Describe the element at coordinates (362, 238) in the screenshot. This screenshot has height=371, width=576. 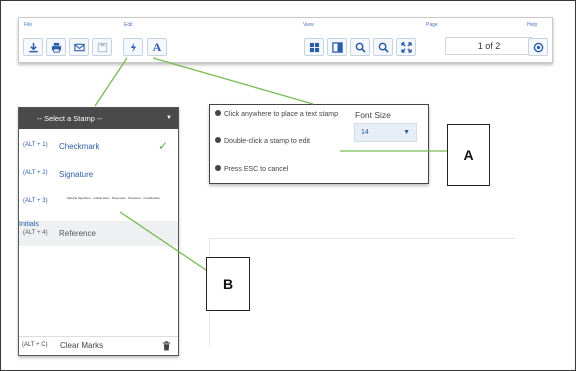
I see `document-page-edge` at that location.